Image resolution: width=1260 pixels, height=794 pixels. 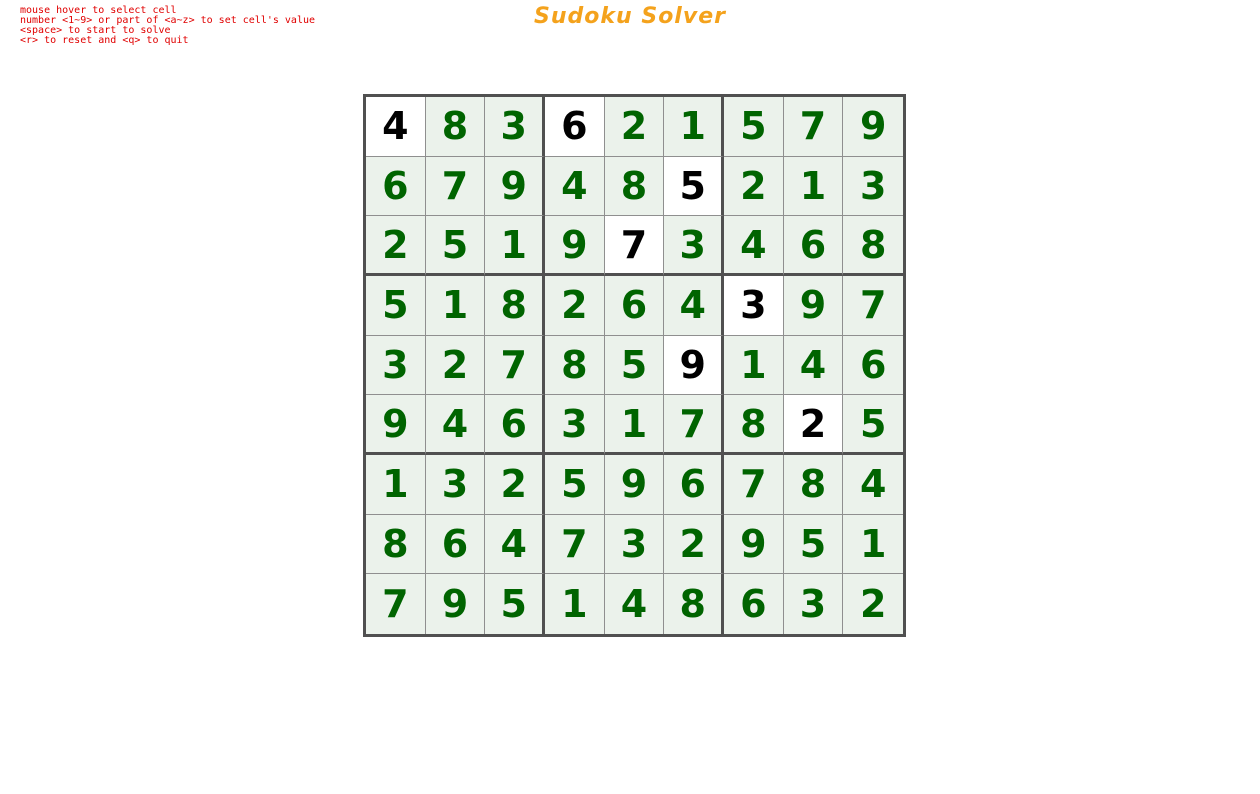 I want to click on sudoku-cell-r9-c1: 7, so click(x=396, y=604).